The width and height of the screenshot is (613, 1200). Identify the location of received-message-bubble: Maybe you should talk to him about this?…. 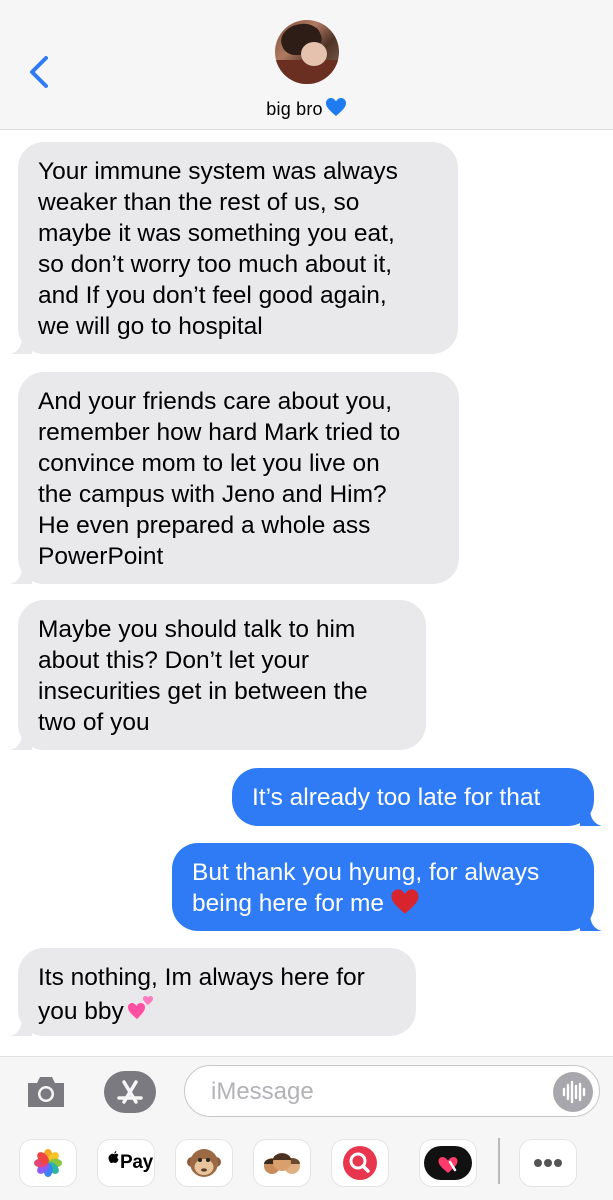
(218, 675).